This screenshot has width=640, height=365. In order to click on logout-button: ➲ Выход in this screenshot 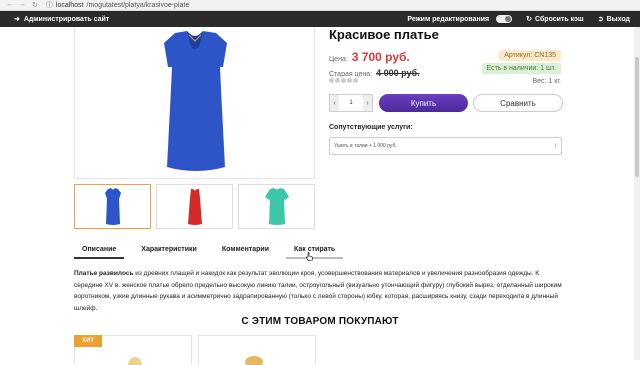, I will do `click(613, 19)`.